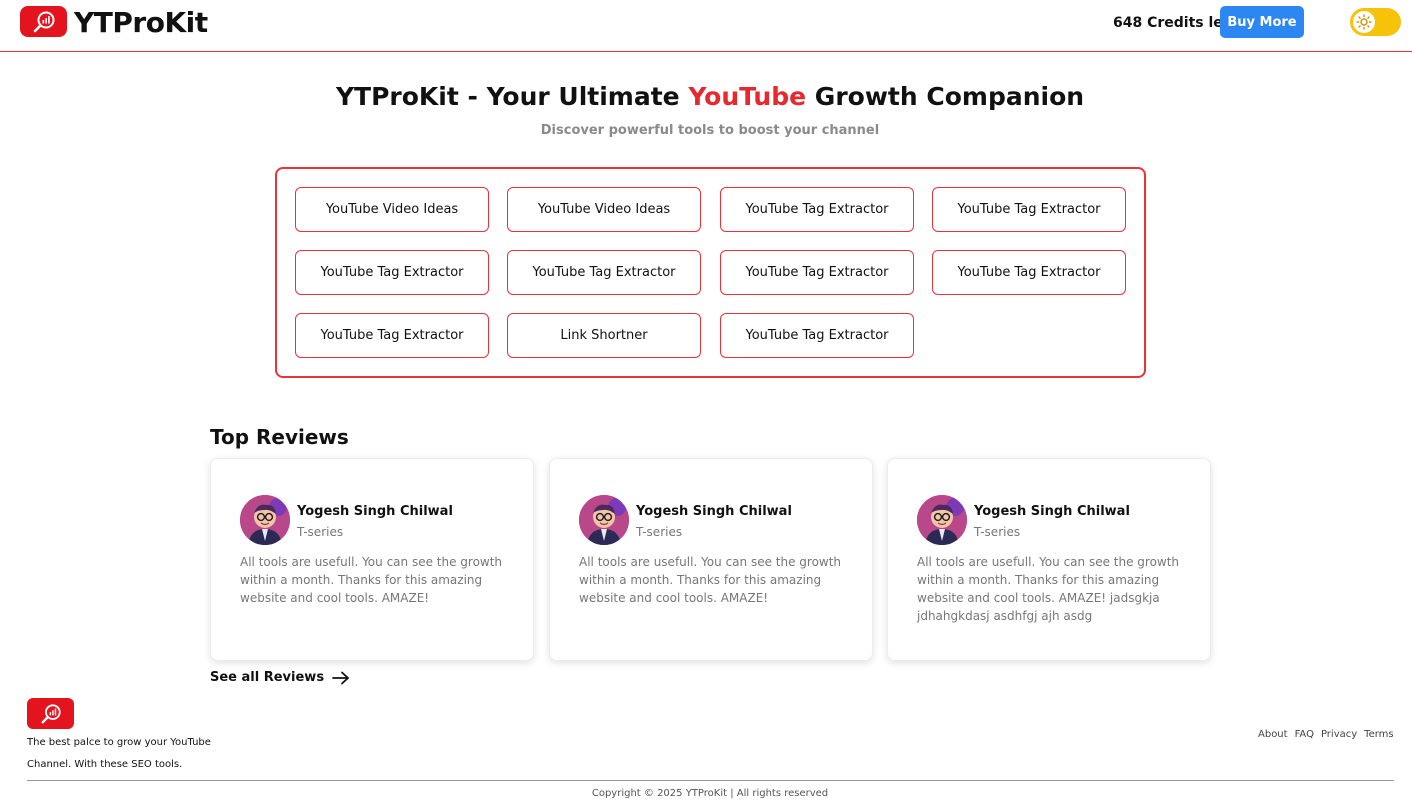 The height and width of the screenshot is (802, 1412). What do you see at coordinates (747, 96) in the screenshot?
I see `title-highlight: YouTube` at bounding box center [747, 96].